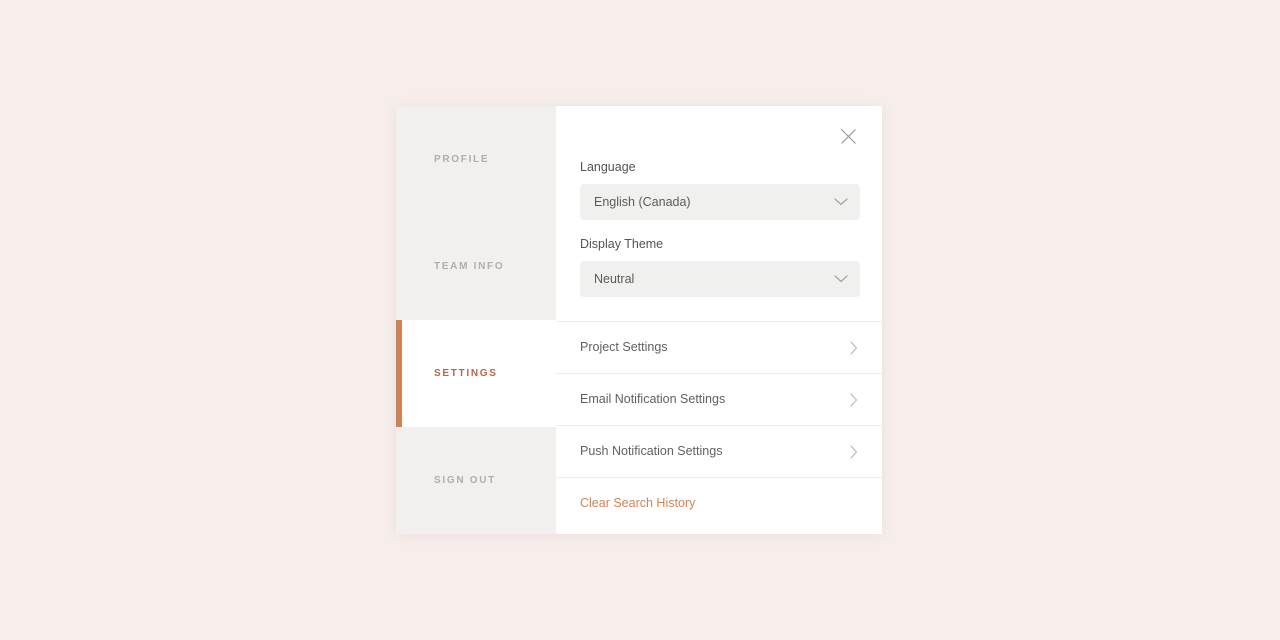  Describe the element at coordinates (642, 201) in the screenshot. I see `language-select-value: English (Canada)` at that location.